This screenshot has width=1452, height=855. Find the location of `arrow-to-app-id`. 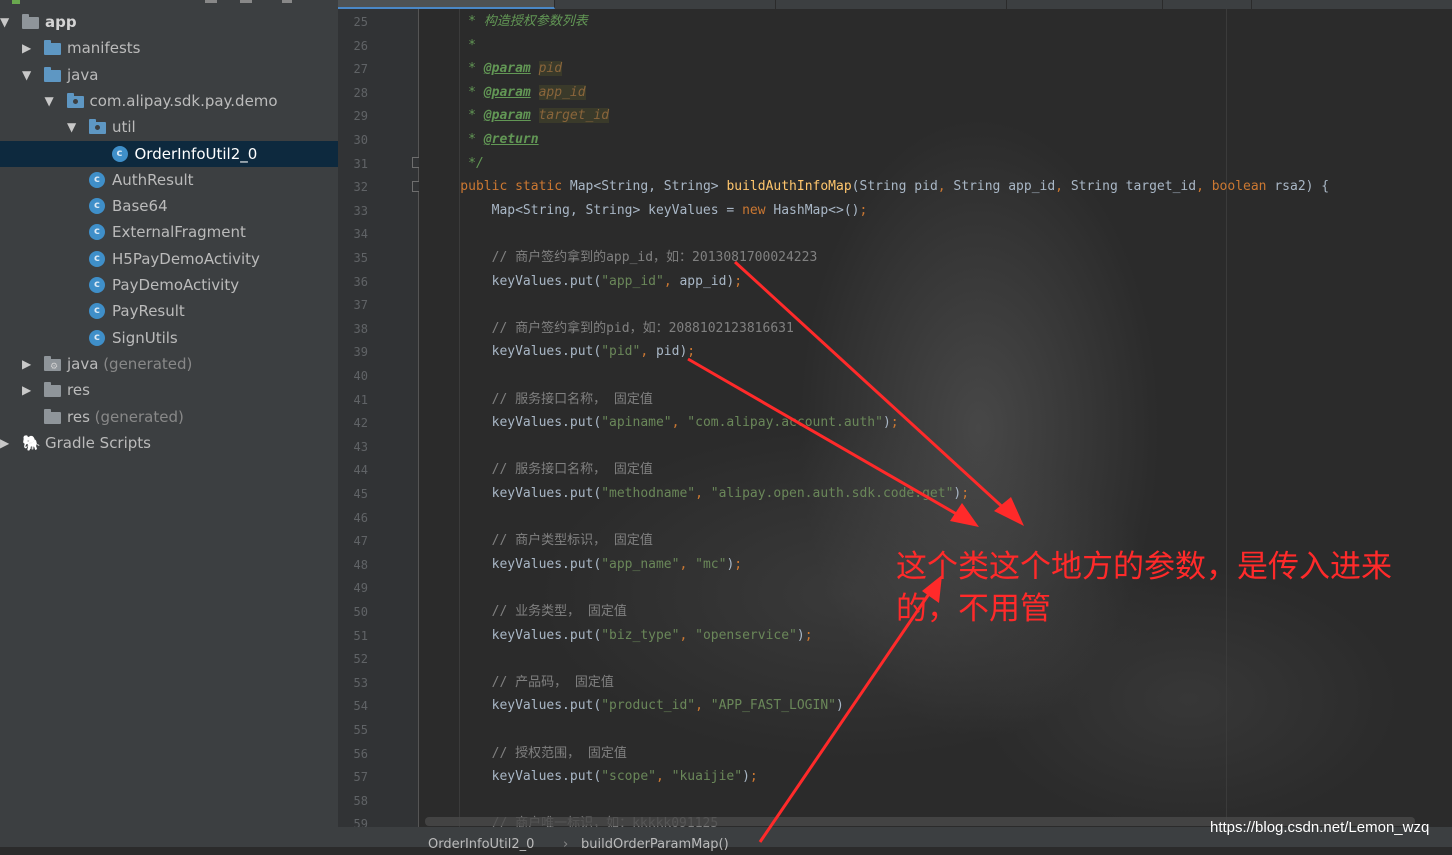

arrow-to-app-id is located at coordinates (871, 387).